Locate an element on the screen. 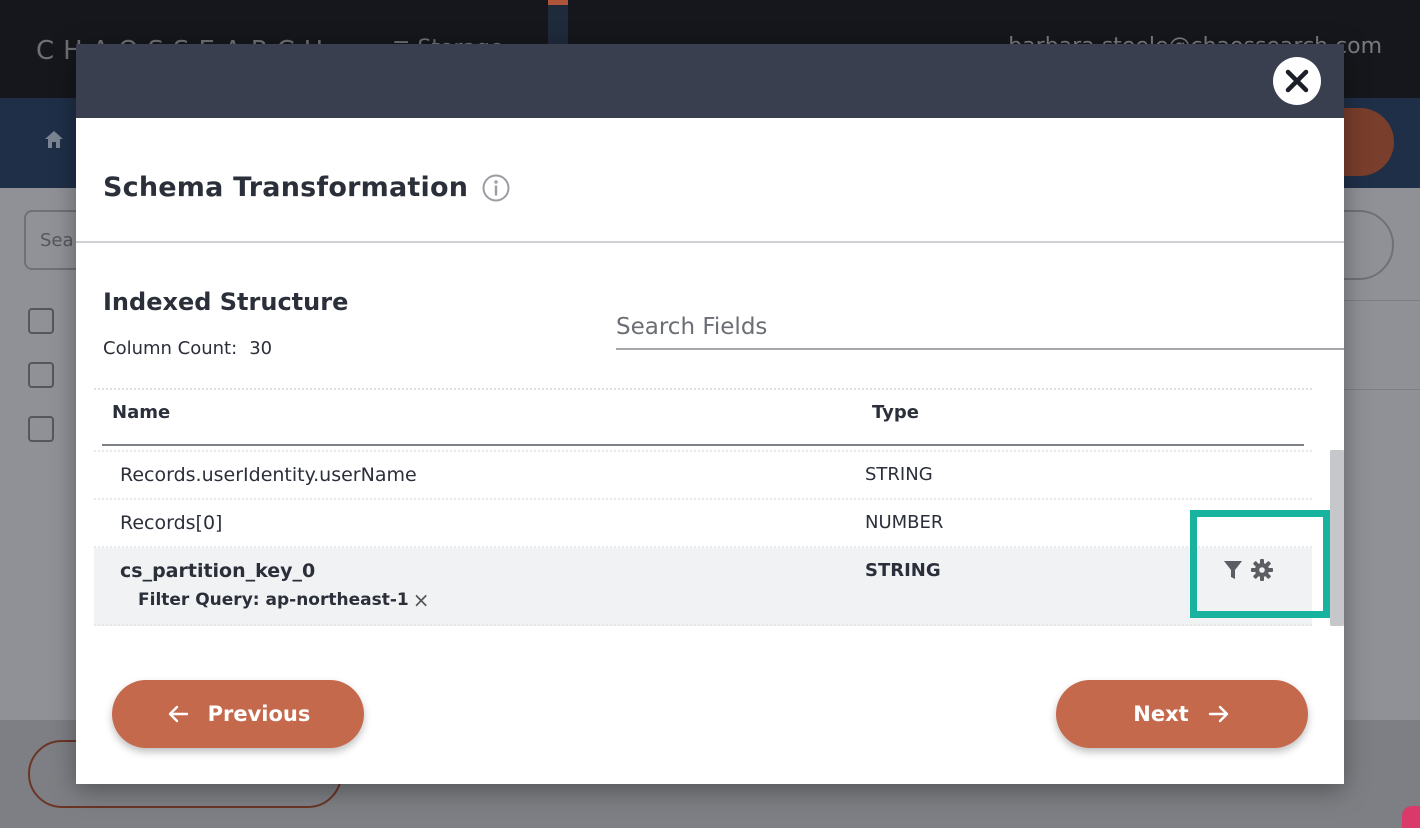 The image size is (1420, 828). previous-button: Previous is located at coordinates (238, 714).